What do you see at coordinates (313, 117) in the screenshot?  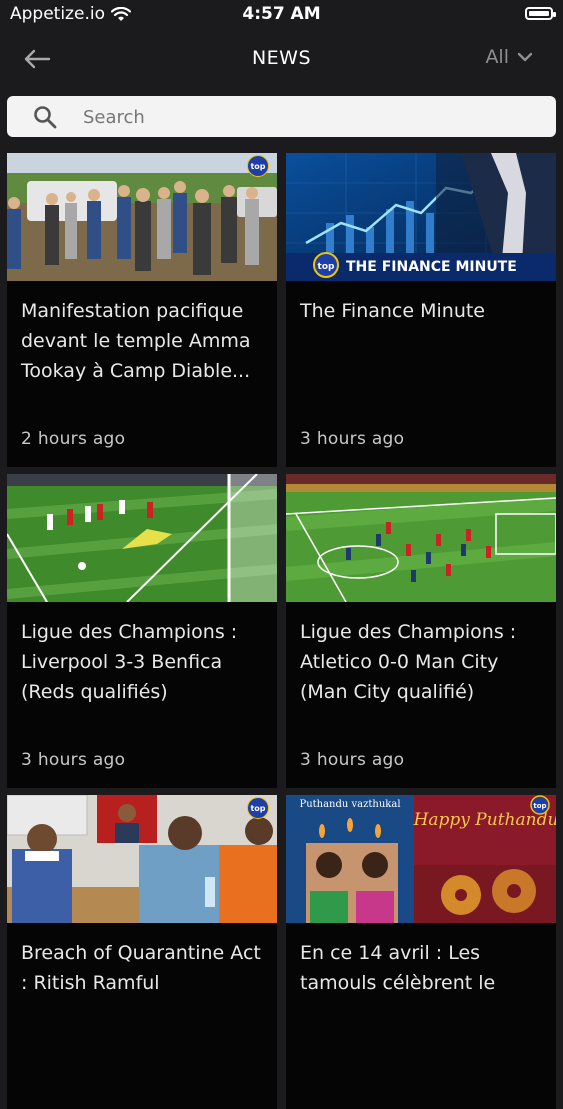 I see `search-input` at bounding box center [313, 117].